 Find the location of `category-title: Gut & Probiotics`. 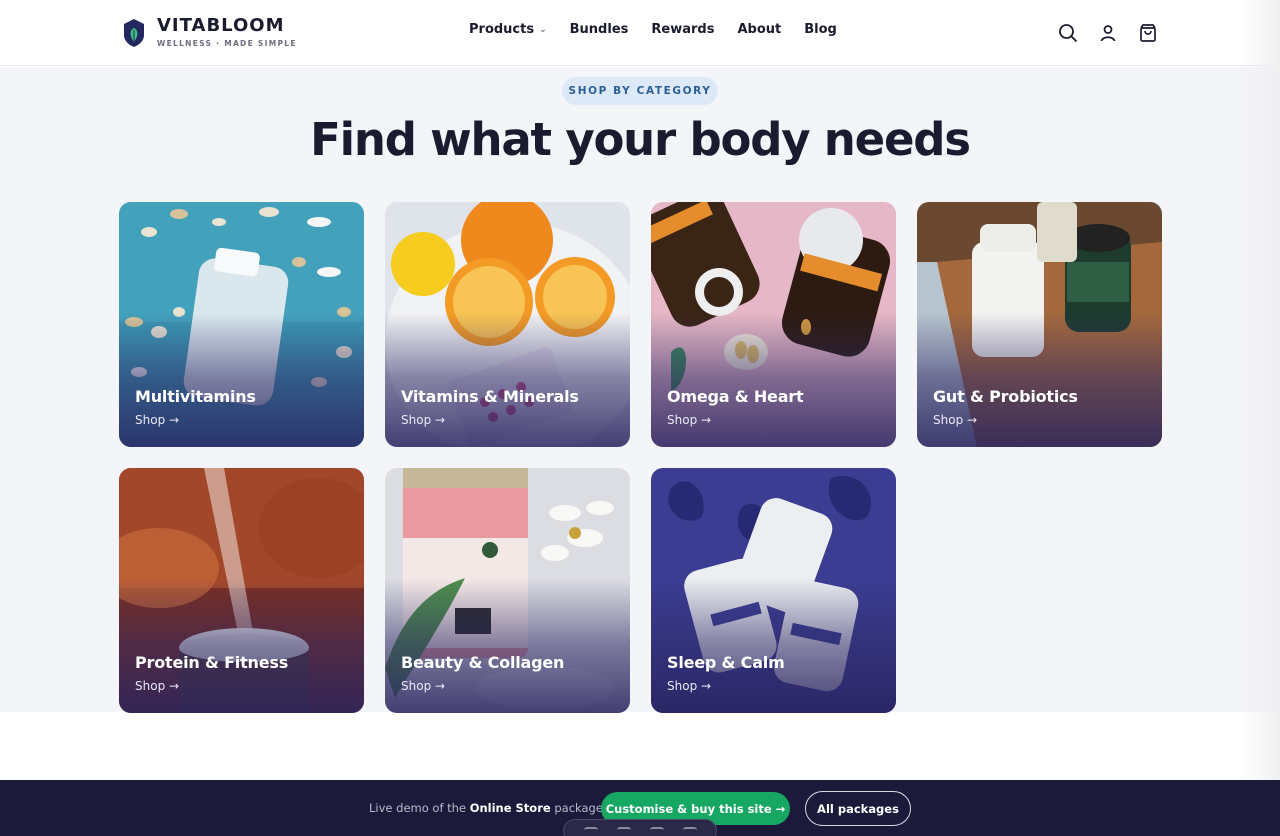

category-title: Gut & Probiotics is located at coordinates (1005, 396).